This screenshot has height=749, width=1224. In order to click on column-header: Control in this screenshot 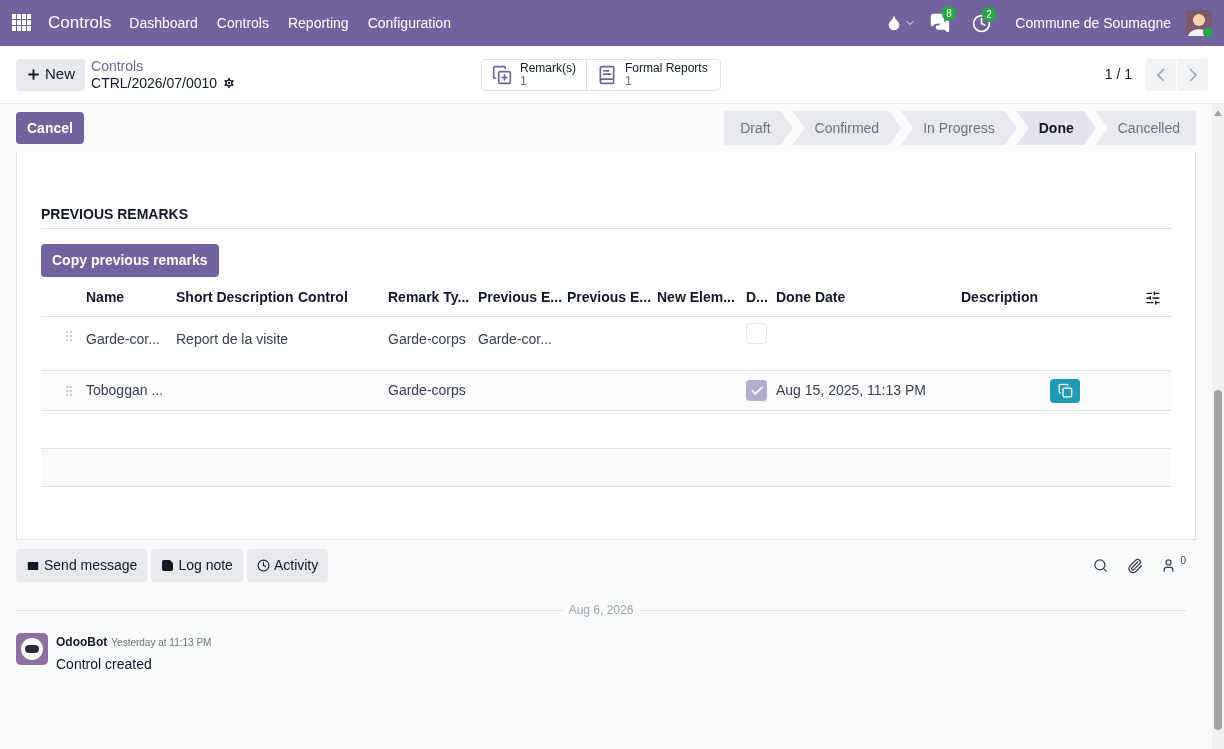, I will do `click(323, 297)`.